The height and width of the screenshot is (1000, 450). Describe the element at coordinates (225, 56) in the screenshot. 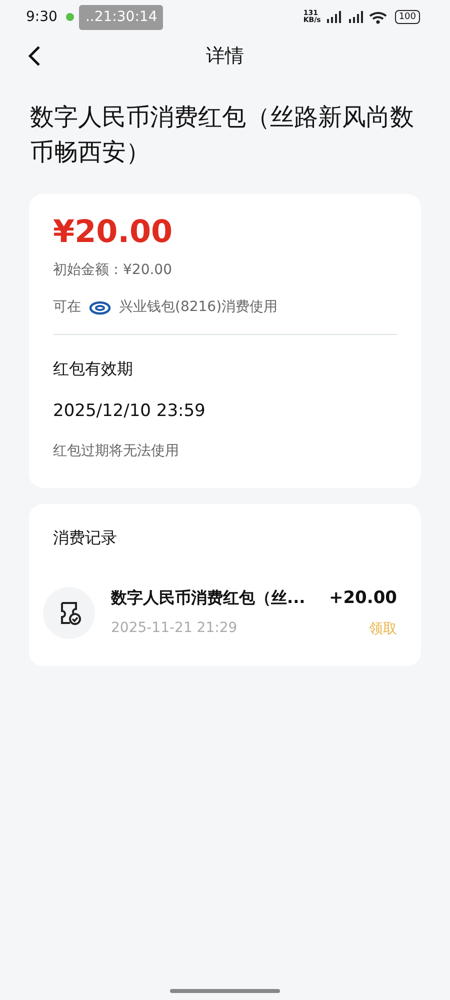

I see `page-title: 详情` at that location.